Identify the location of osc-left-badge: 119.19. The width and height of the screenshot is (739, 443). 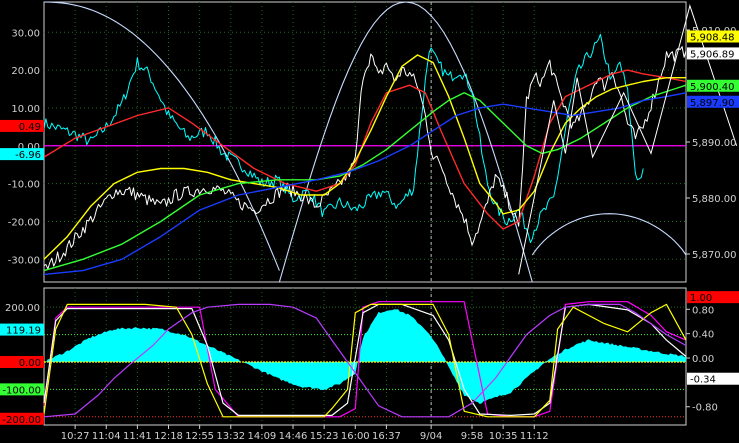
(23, 331).